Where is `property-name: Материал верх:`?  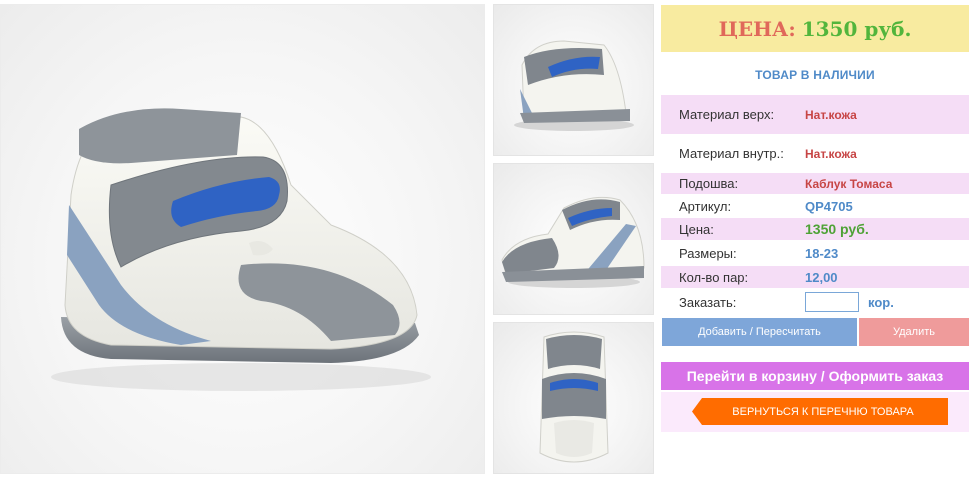
property-name: Материал верх: is located at coordinates (727, 114).